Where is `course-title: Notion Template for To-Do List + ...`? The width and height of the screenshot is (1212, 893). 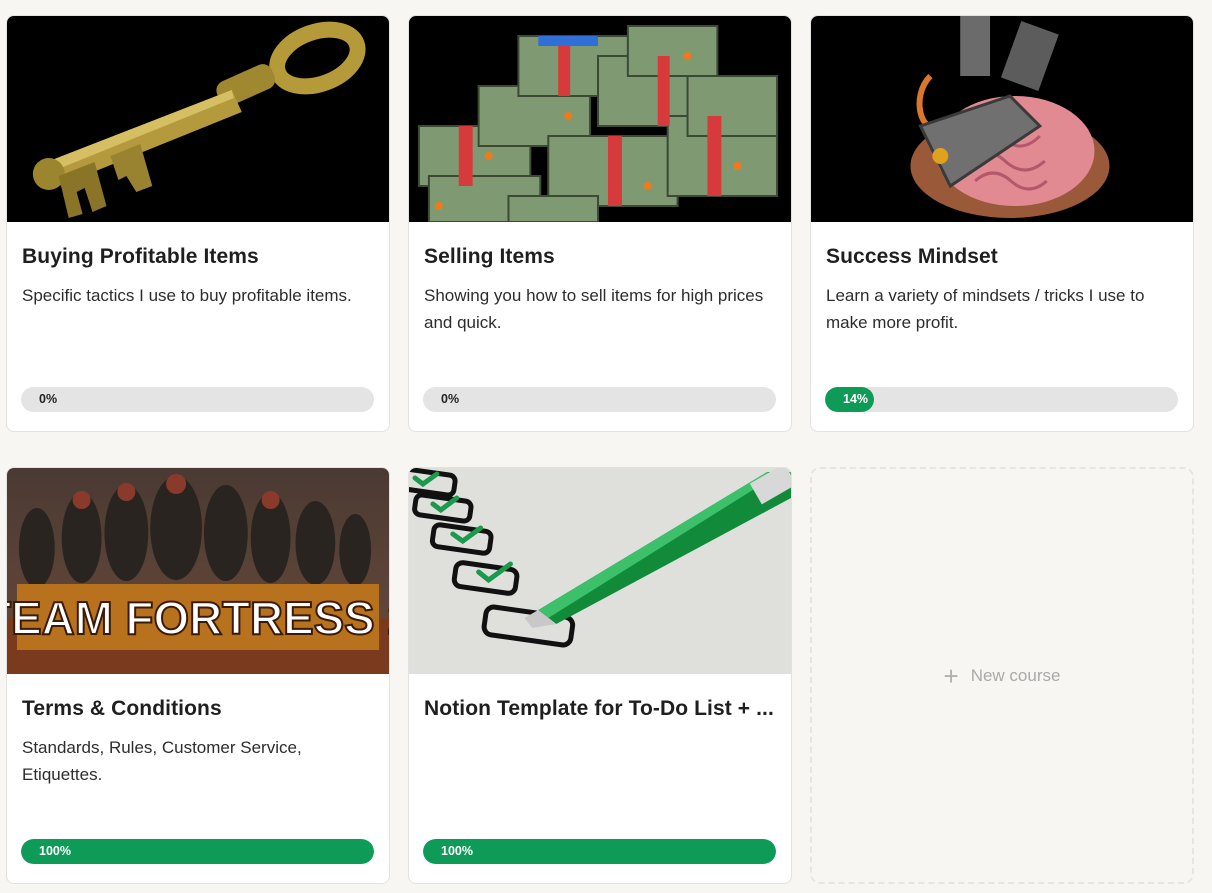
course-title: Notion Template for To-Do List + ... is located at coordinates (599, 708).